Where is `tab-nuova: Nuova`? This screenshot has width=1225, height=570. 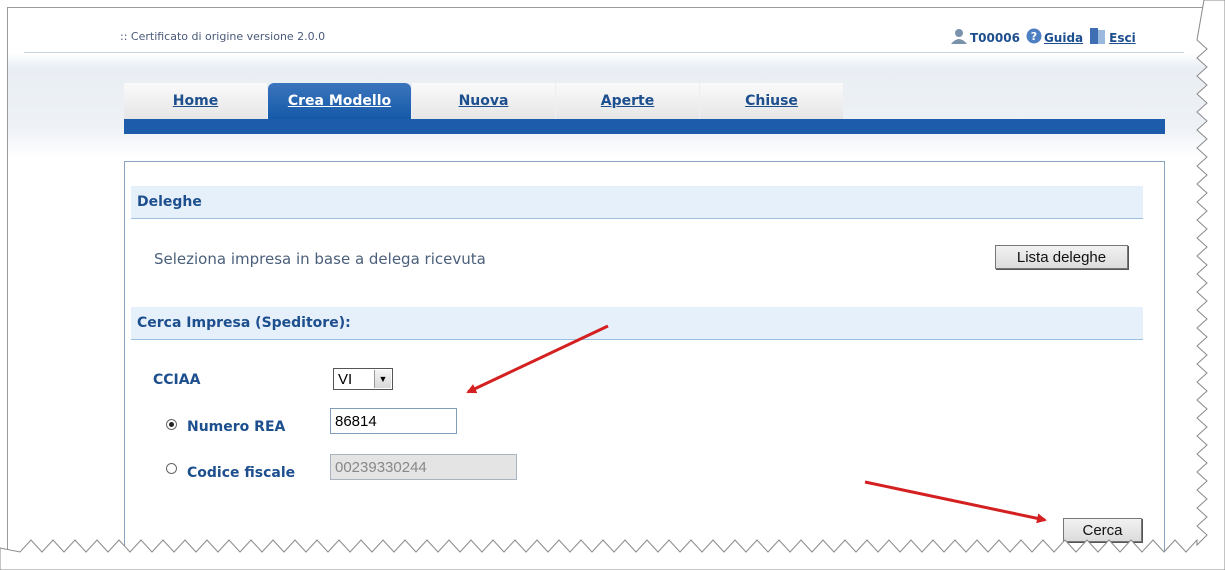 tab-nuova: Nuova is located at coordinates (483, 101).